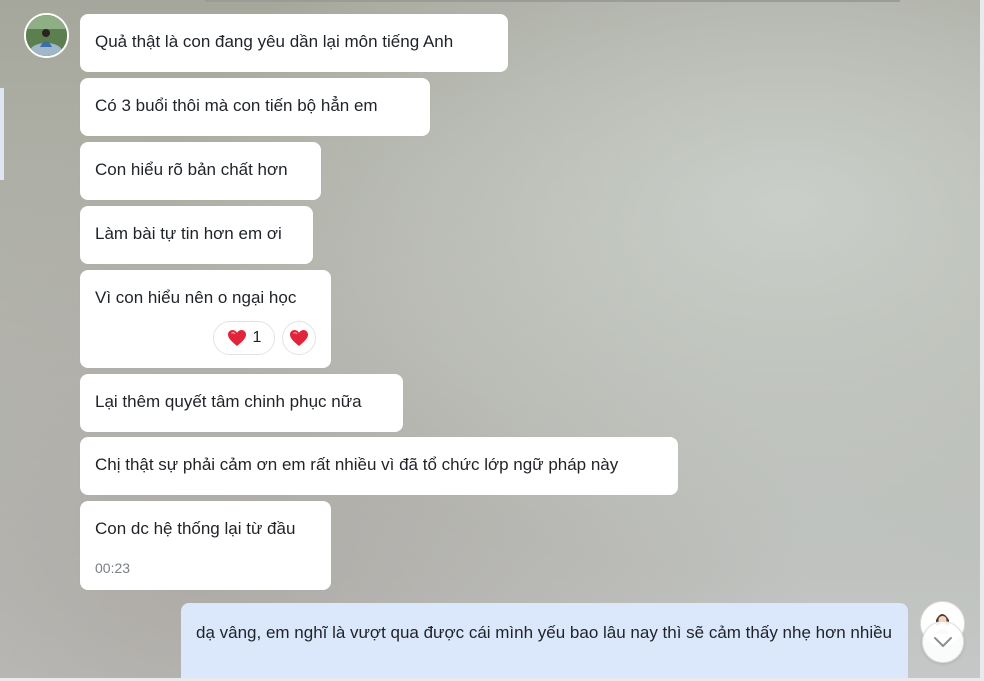 The image size is (984, 681). I want to click on reaction-count: 1, so click(257, 337).